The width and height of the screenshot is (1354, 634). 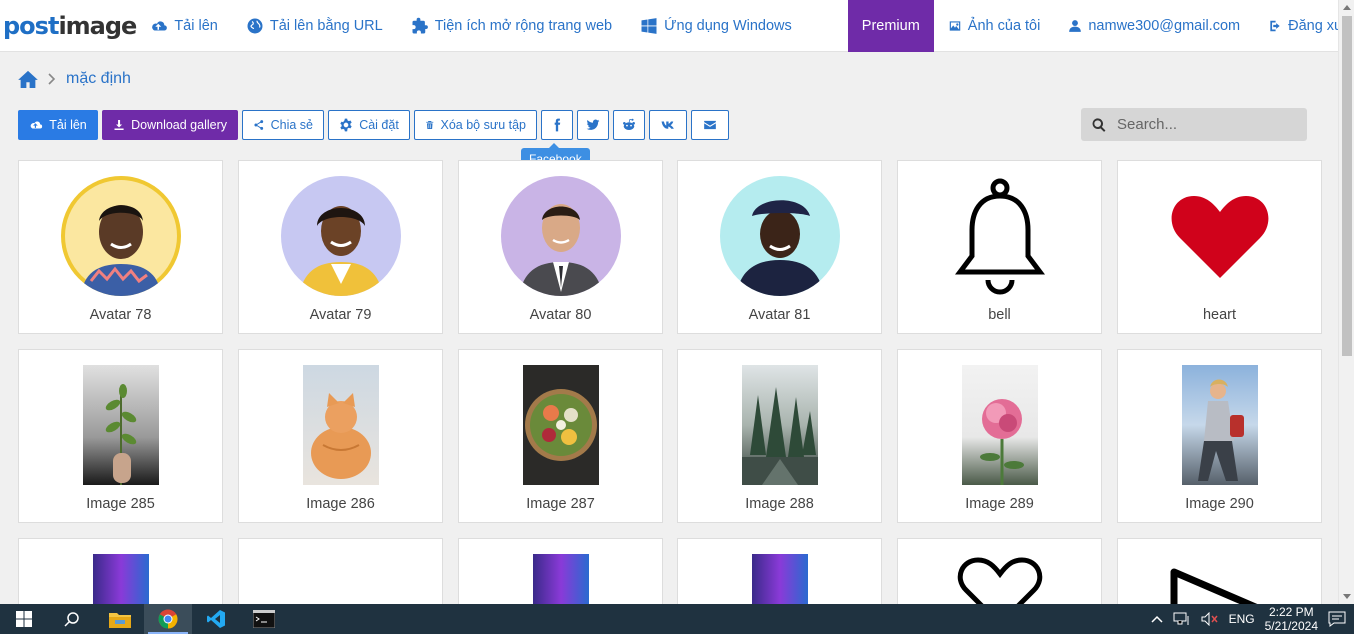 I want to click on share-twitter-button, so click(x=593, y=125).